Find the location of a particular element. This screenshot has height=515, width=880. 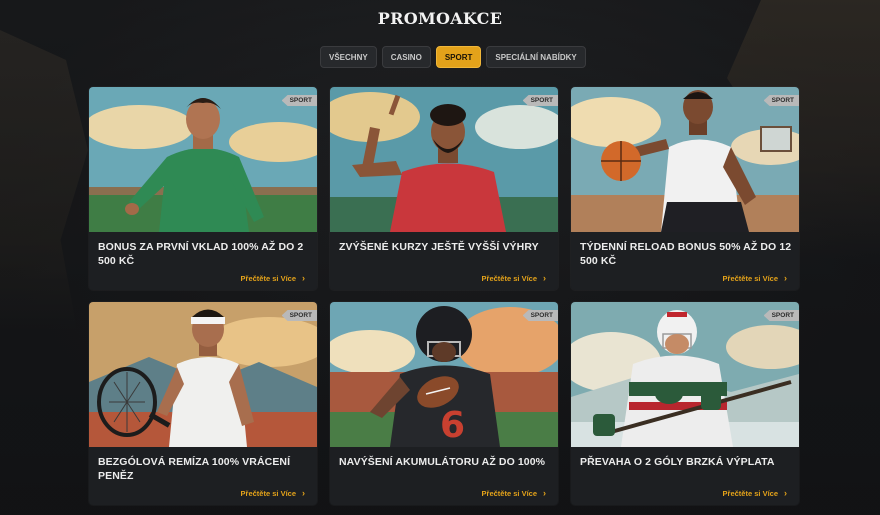

category-tabs: VŠECHNY CASINO SPORT SPECIÁLNÍ NABÍDKY is located at coordinates (453, 57).